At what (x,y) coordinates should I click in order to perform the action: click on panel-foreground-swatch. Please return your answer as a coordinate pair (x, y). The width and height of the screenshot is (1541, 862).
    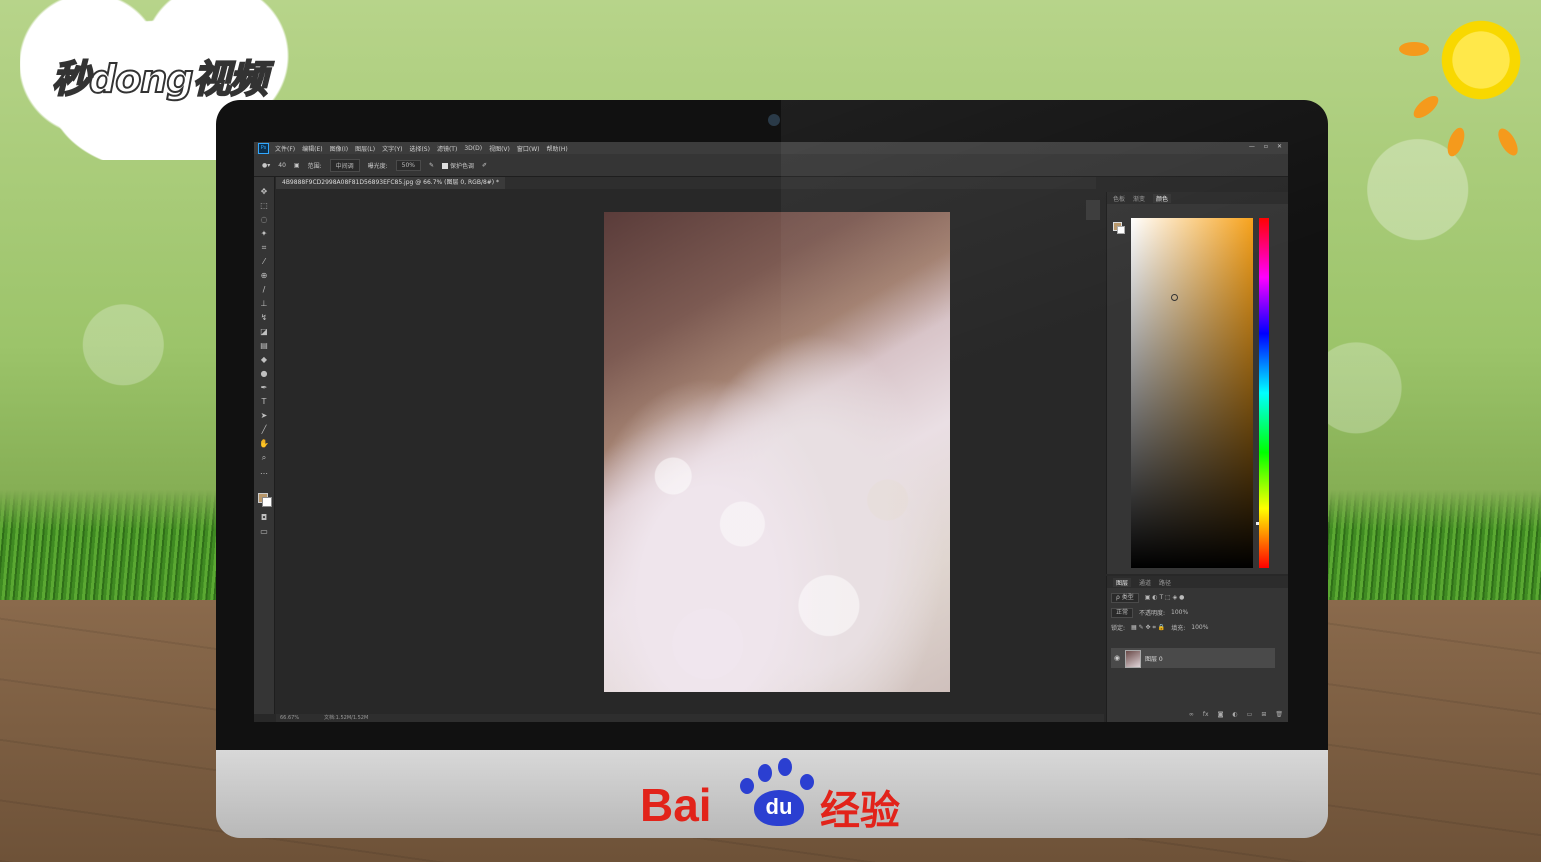
    Looking at the image, I should click on (1117, 226).